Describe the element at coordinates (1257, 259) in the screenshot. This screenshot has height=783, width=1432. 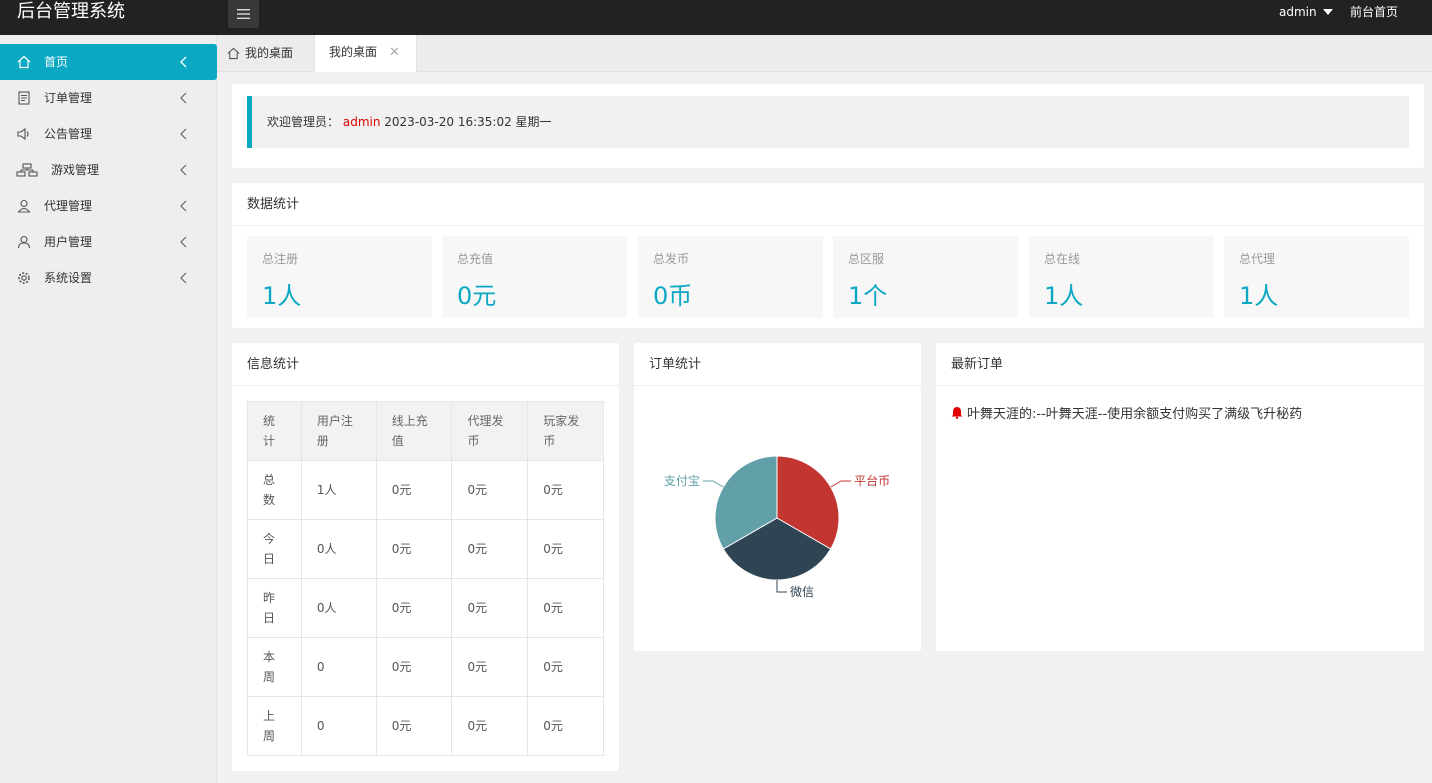
I see `stat-label: 总代理` at that location.